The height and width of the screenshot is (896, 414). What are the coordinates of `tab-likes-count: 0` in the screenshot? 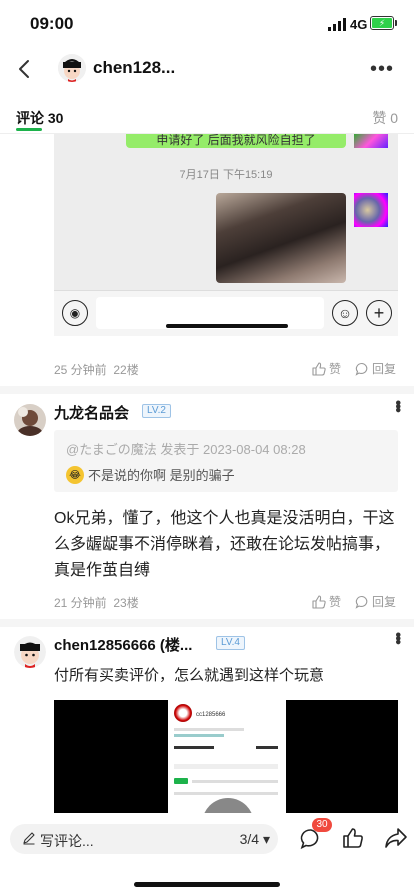 It's located at (394, 118).